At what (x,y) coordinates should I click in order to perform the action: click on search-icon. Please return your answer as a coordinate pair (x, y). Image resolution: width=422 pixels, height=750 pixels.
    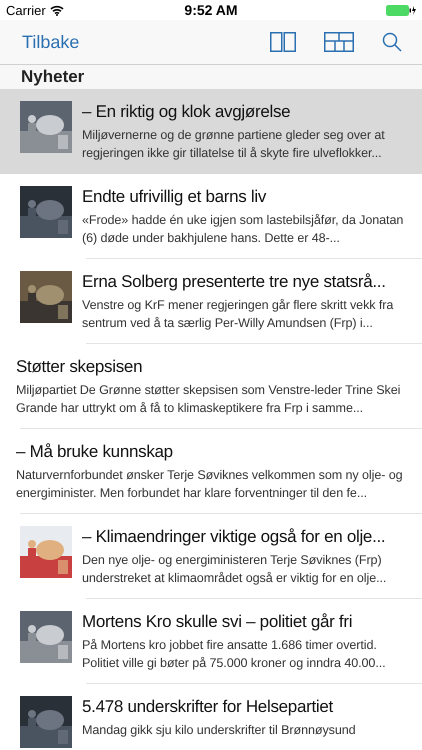
    Looking at the image, I should click on (392, 42).